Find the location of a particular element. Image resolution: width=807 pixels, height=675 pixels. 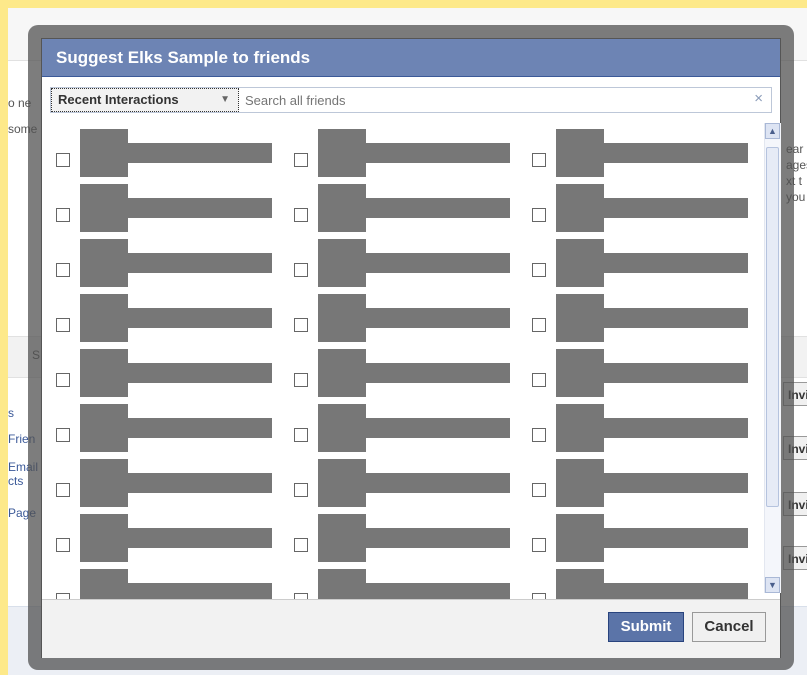

friend-item: Lindsay Saunders is located at coordinates (406, 211).